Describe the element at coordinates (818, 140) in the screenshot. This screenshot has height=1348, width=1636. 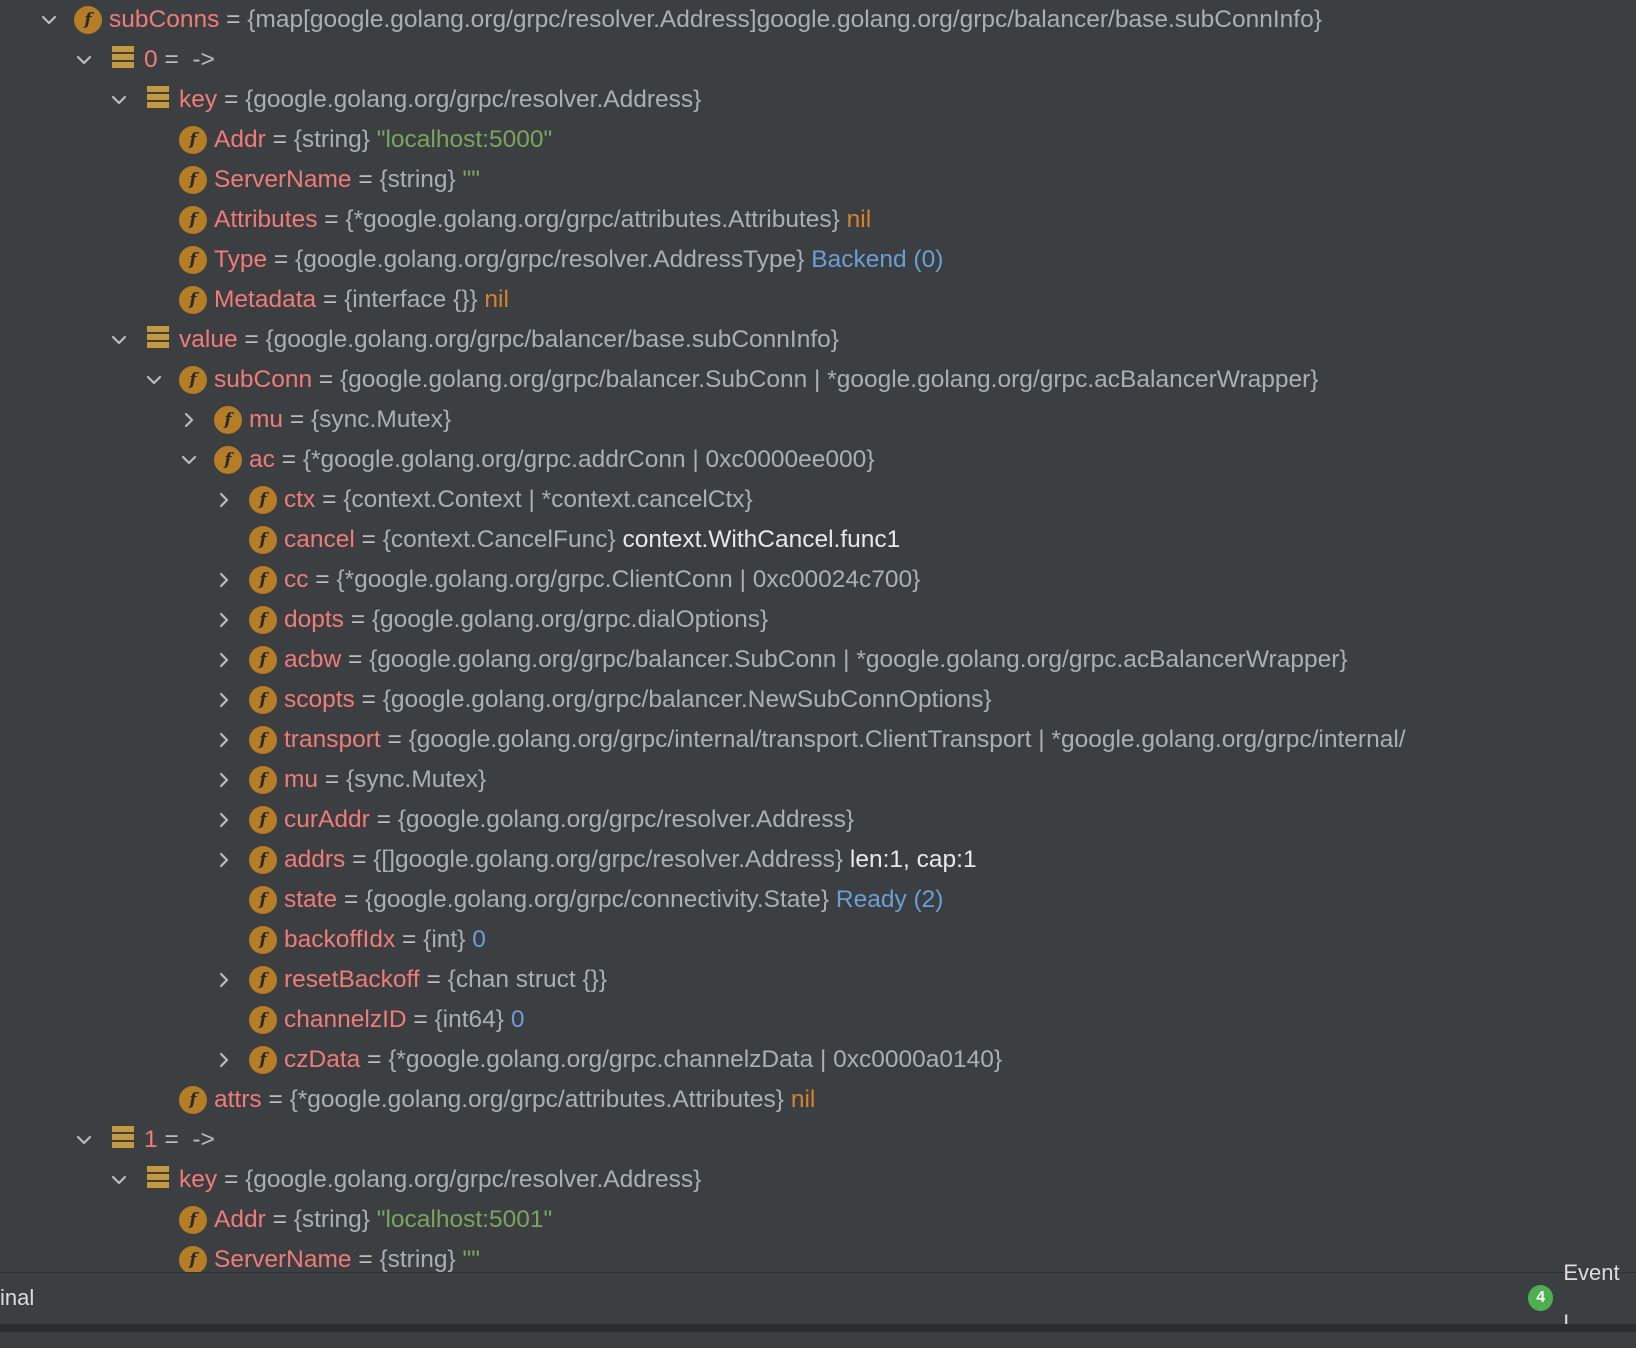
I see `tree-row: f Addr = {string} "localhost:5000"` at that location.